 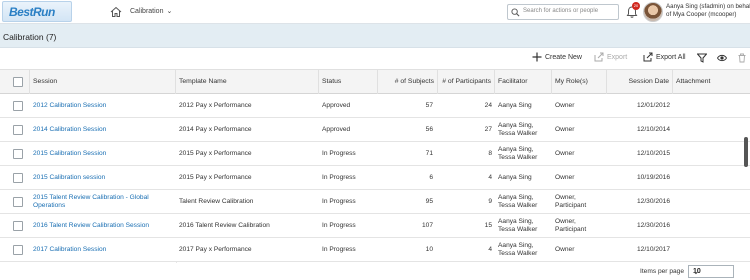 I want to click on create-new-button: Create New, so click(x=557, y=57).